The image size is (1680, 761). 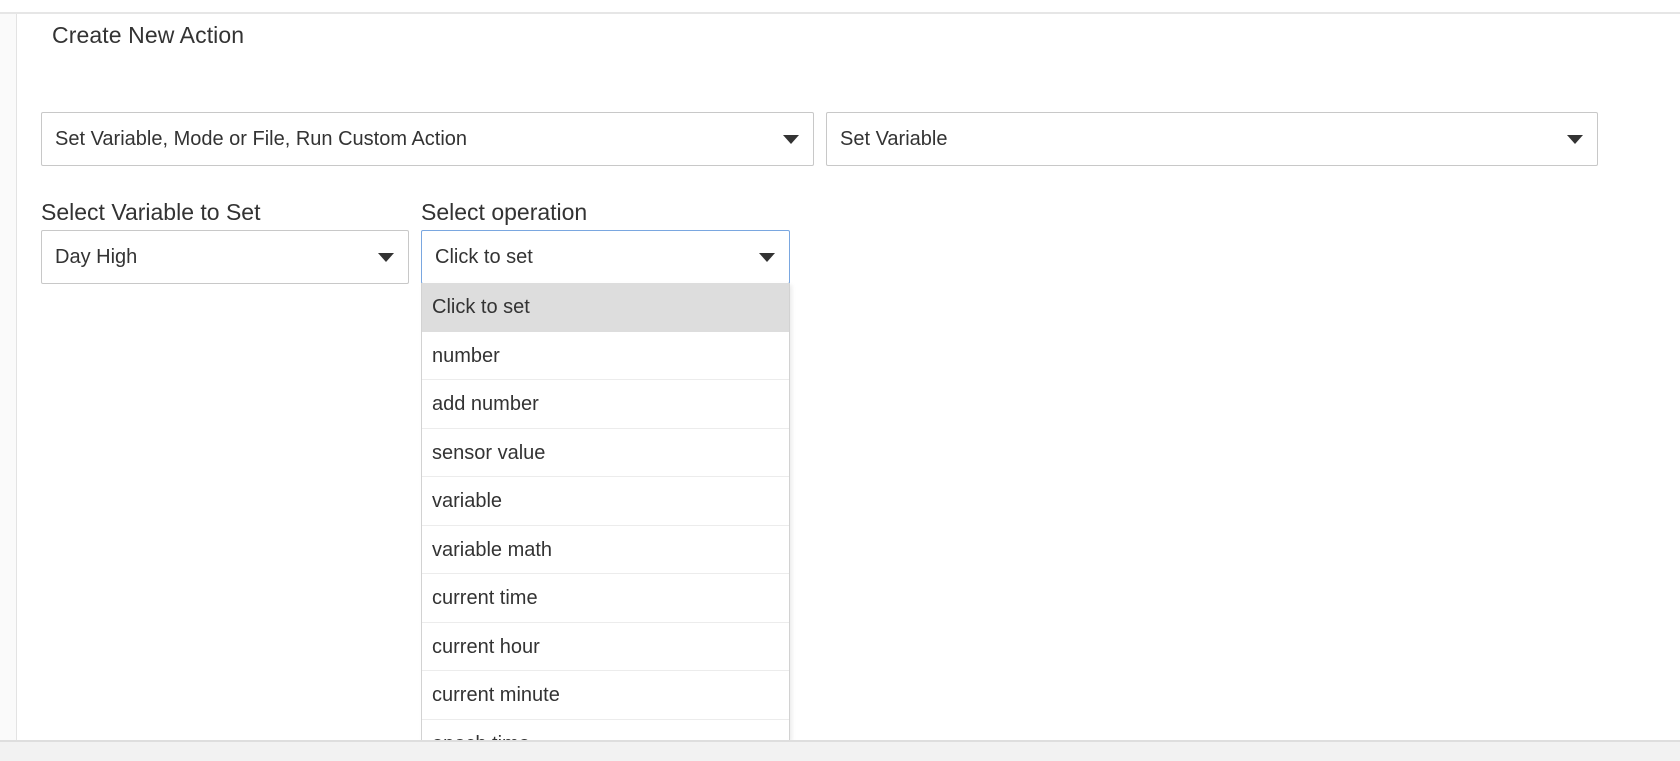 What do you see at coordinates (605, 550) in the screenshot?
I see `dropdown-option-variable-math: variable math` at bounding box center [605, 550].